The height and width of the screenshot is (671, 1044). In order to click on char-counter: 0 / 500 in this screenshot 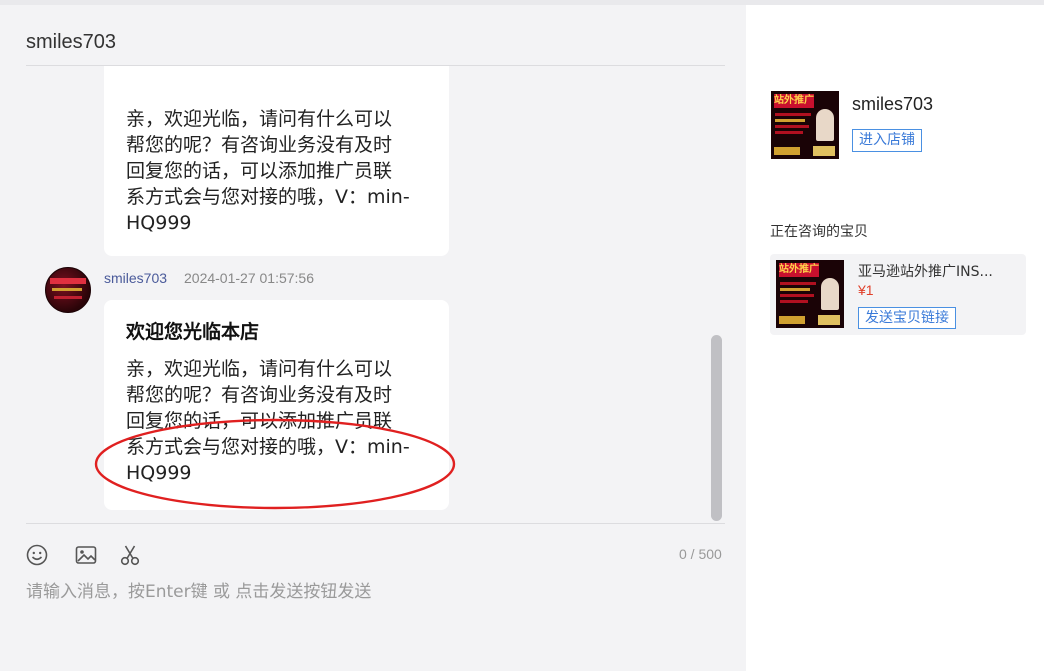, I will do `click(700, 554)`.